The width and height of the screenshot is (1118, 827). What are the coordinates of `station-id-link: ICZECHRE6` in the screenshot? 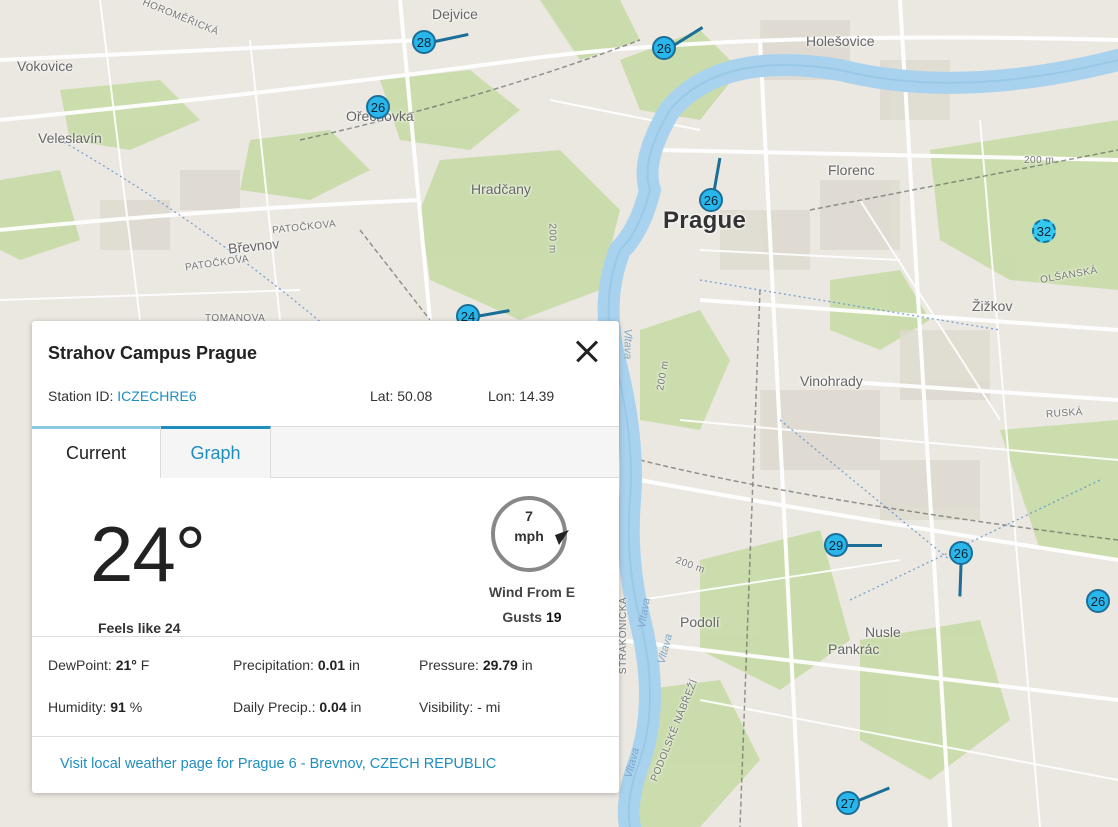 It's located at (156, 396).